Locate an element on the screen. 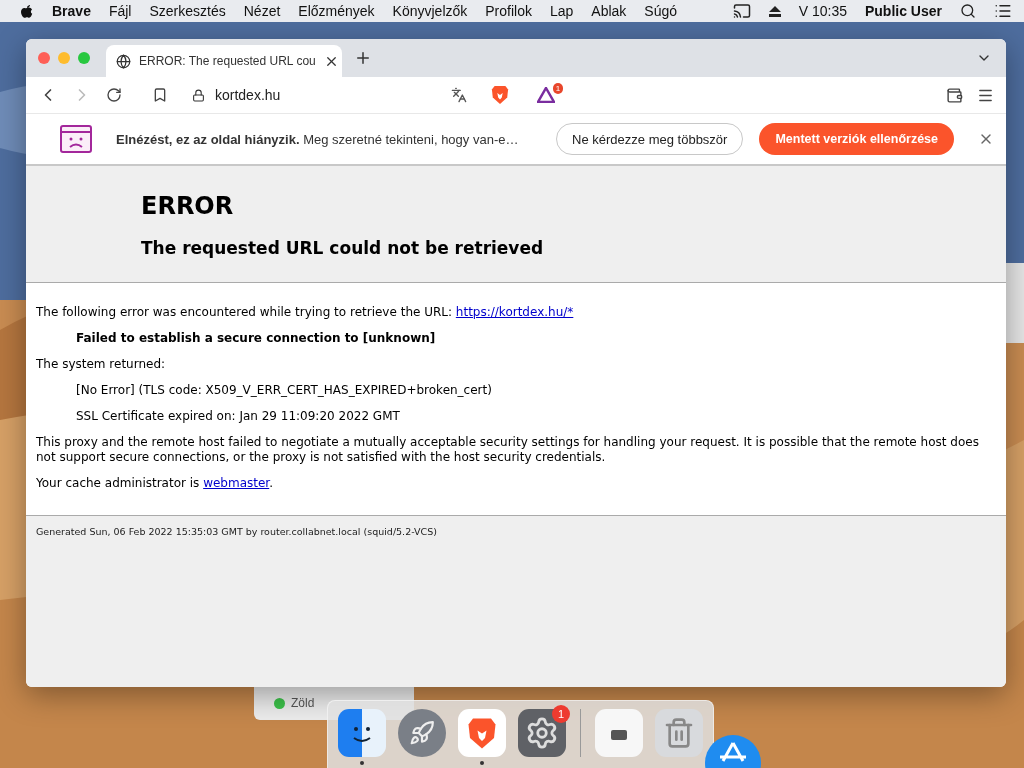 The image size is (1024, 768). link: webmaster is located at coordinates (236, 483).